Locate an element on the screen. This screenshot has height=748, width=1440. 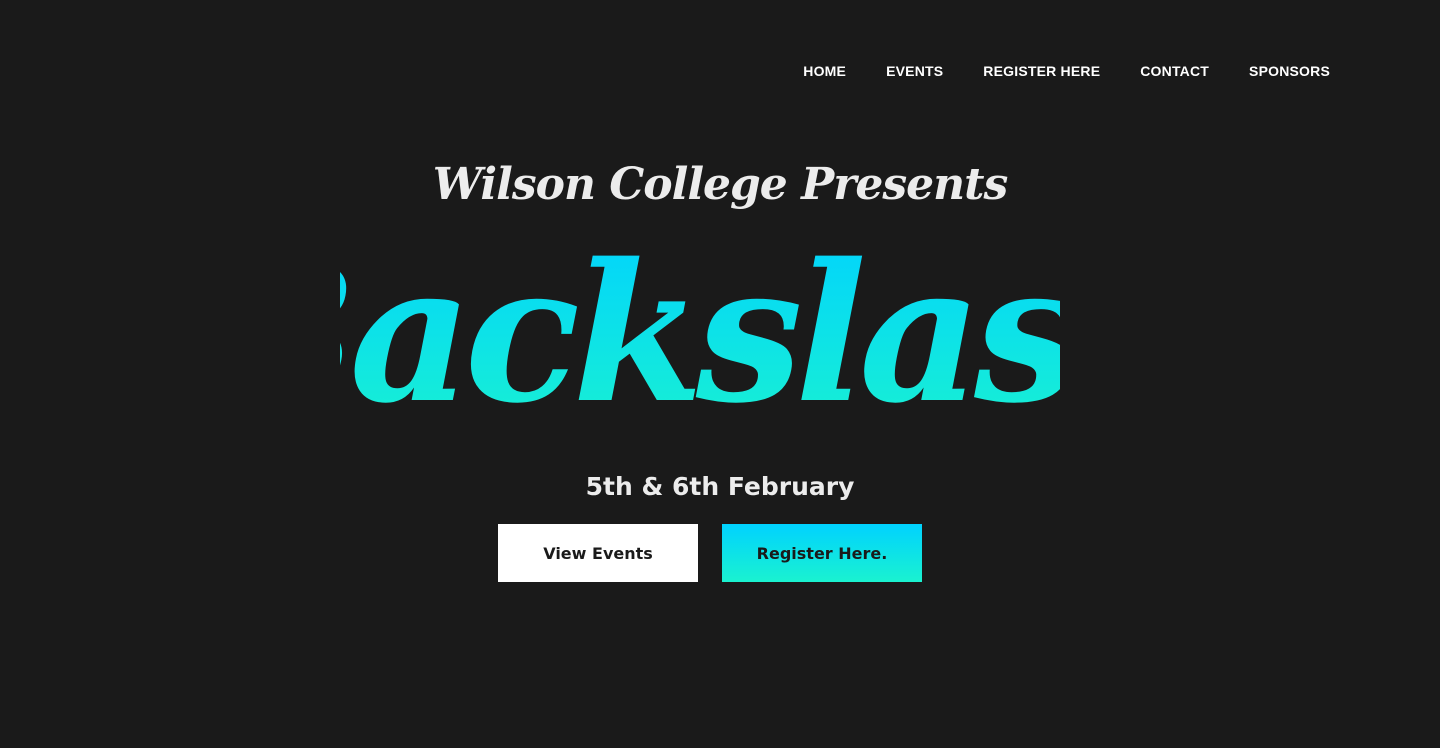
register-button: Register Here. is located at coordinates (822, 553).